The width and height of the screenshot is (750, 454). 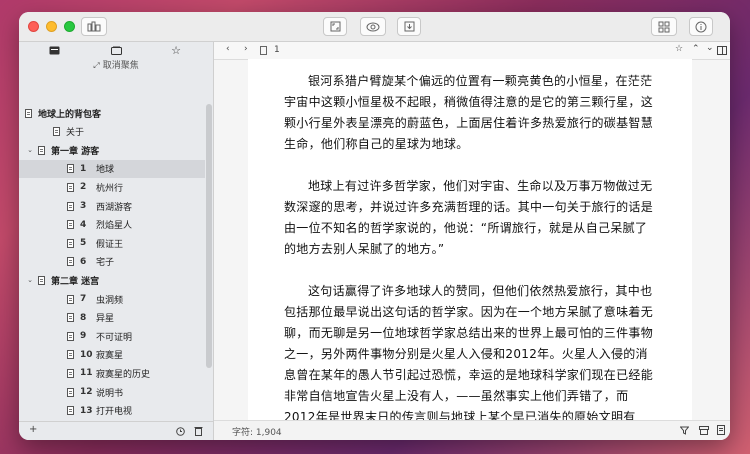 What do you see at coordinates (105, 170) in the screenshot?
I see `tree-item-label: 地球` at bounding box center [105, 170].